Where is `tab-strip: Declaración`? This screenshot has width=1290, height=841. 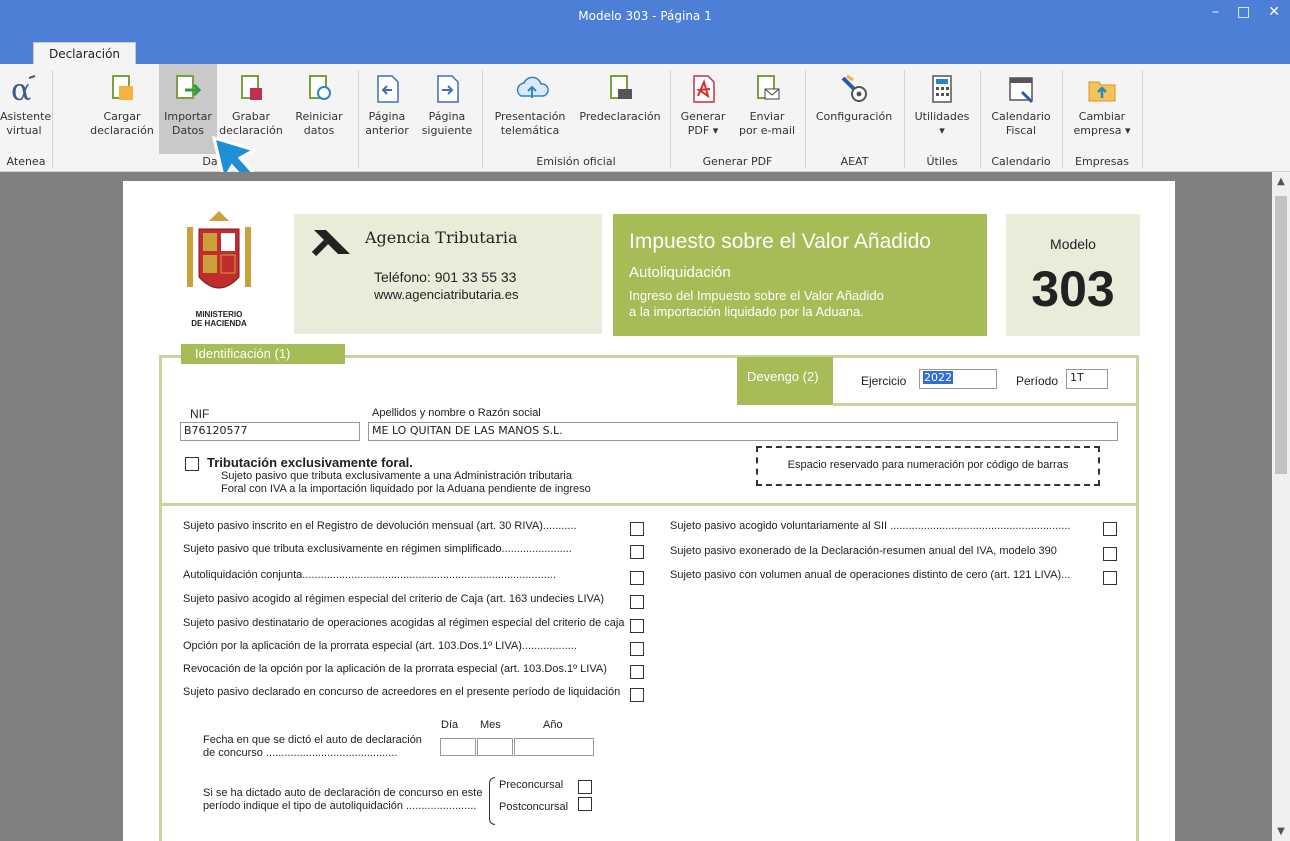 tab-strip: Declaración is located at coordinates (645, 50).